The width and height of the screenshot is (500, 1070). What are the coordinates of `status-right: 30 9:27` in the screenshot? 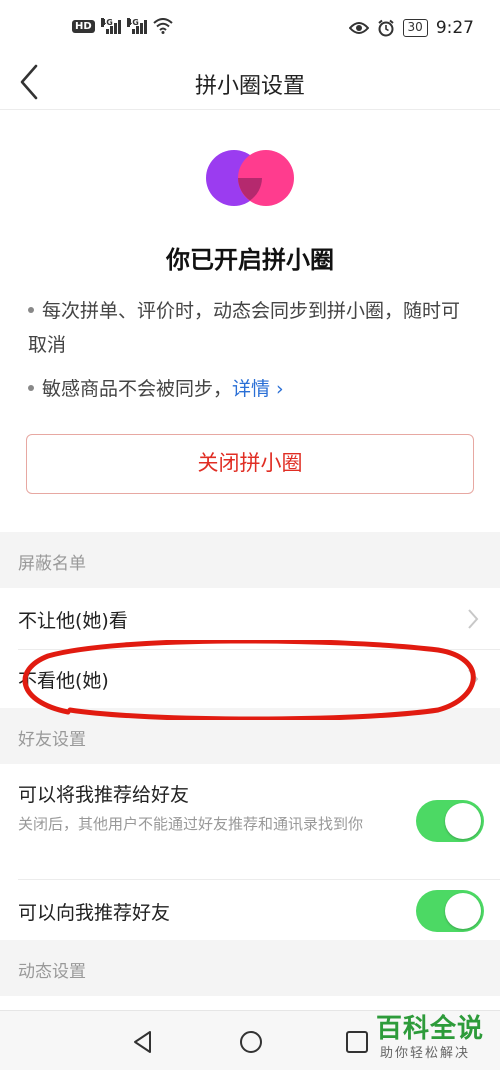 It's located at (411, 28).